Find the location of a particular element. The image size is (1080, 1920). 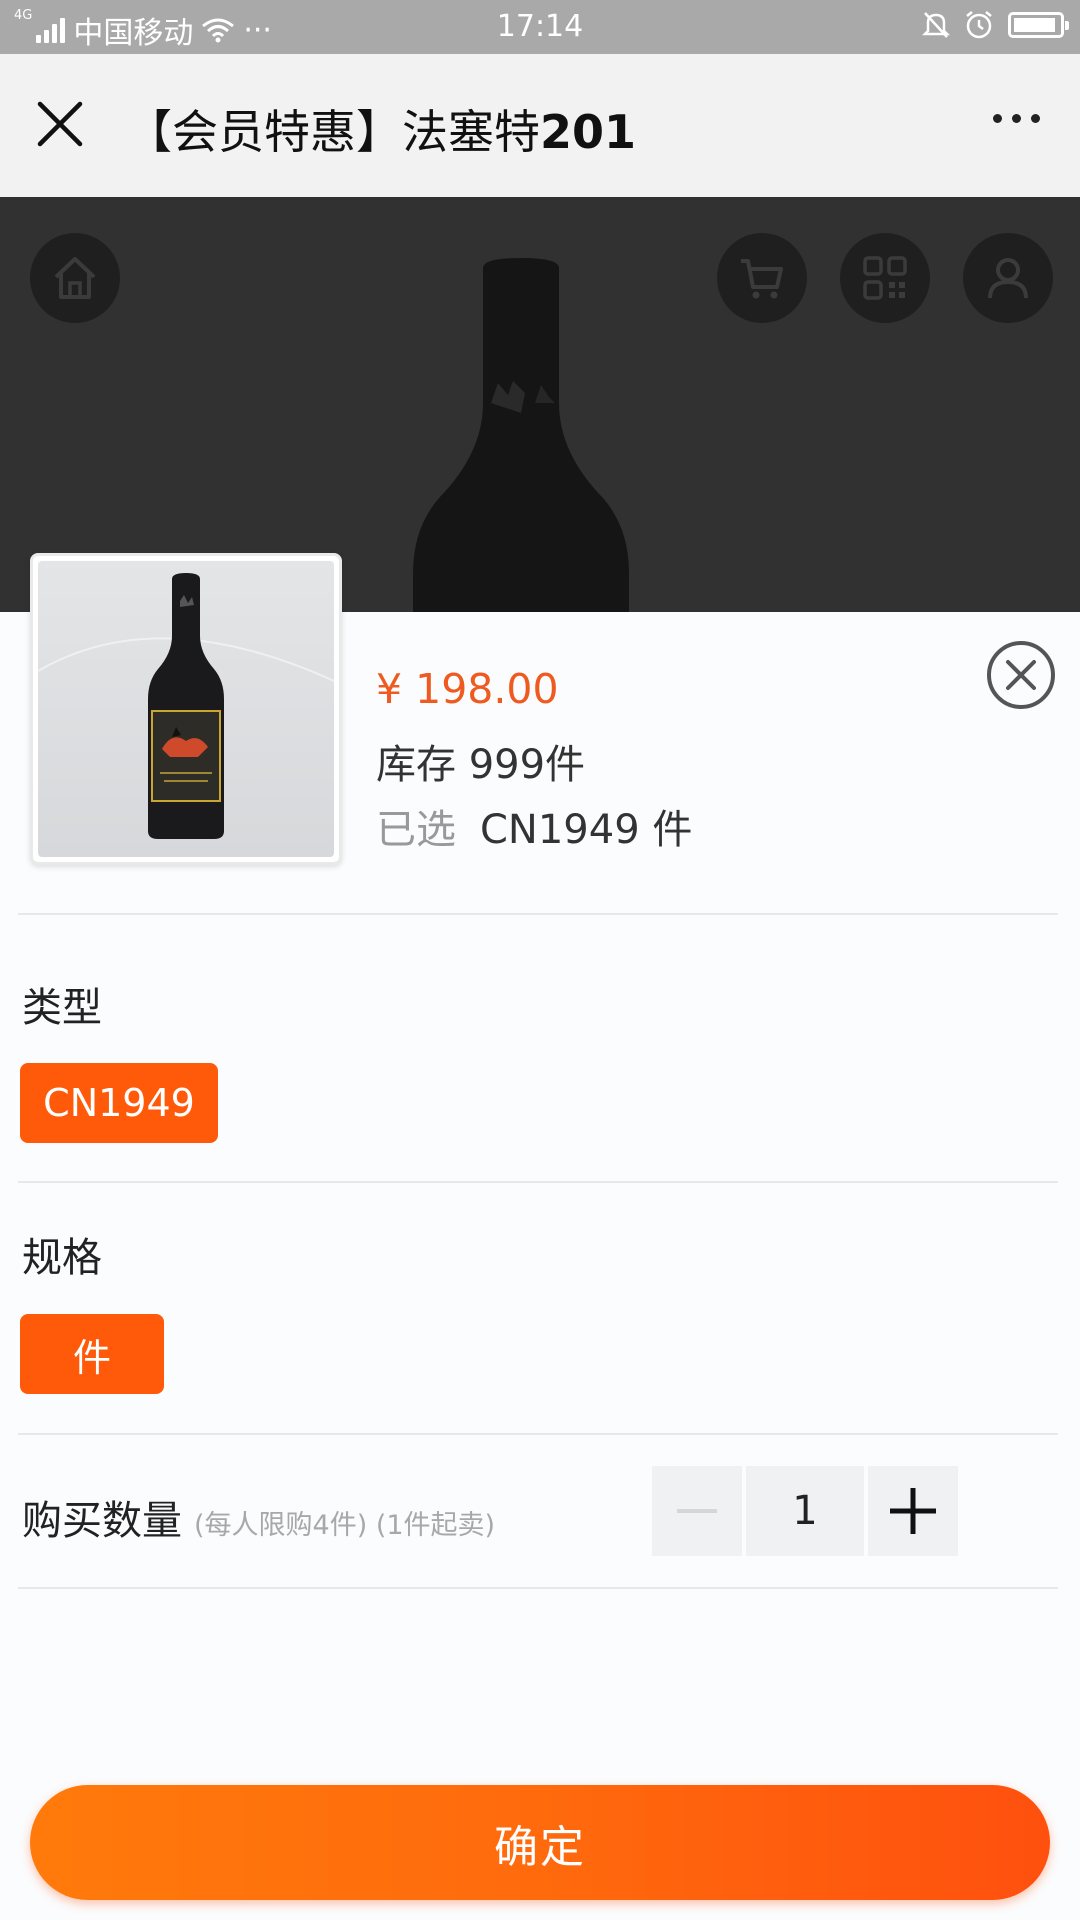

type-option-cn1949: CN1949 is located at coordinates (119, 1103).